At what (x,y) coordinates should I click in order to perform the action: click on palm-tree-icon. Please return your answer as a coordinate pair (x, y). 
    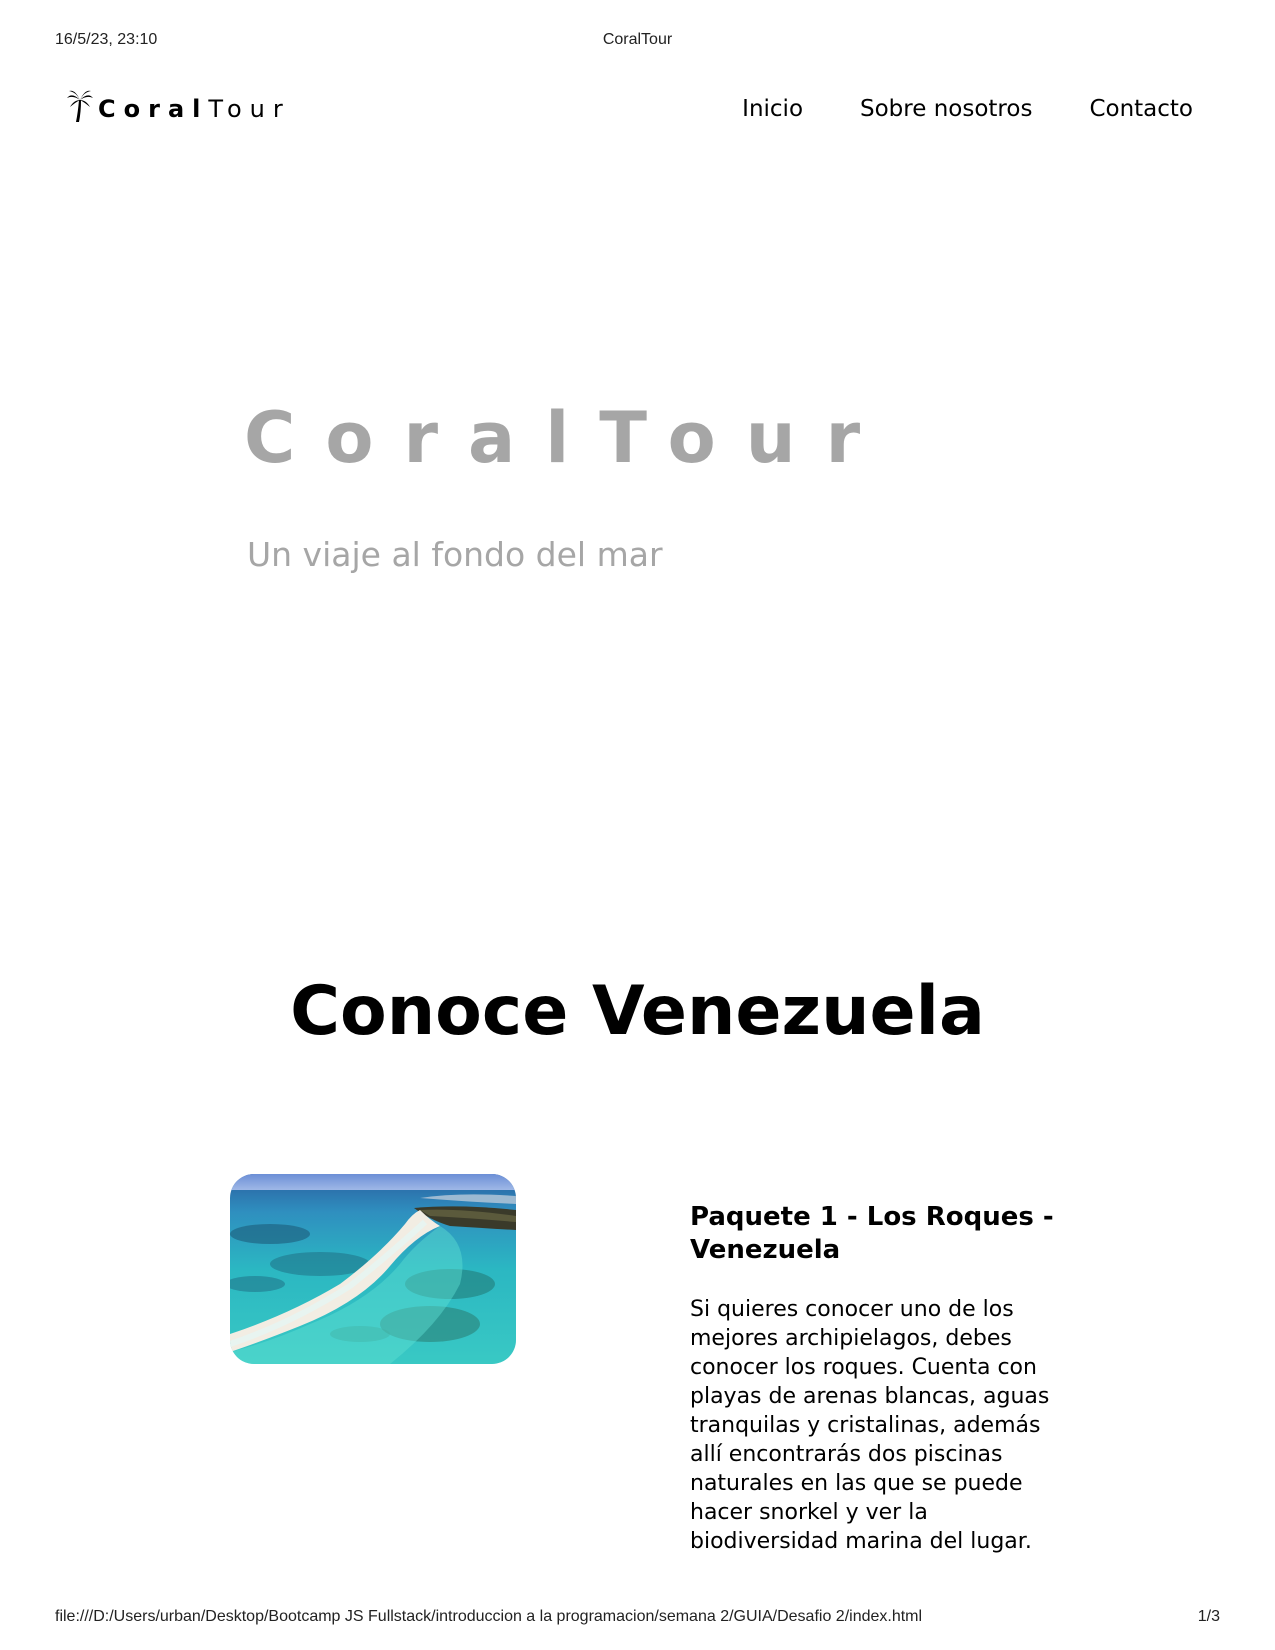
    Looking at the image, I should click on (80, 106).